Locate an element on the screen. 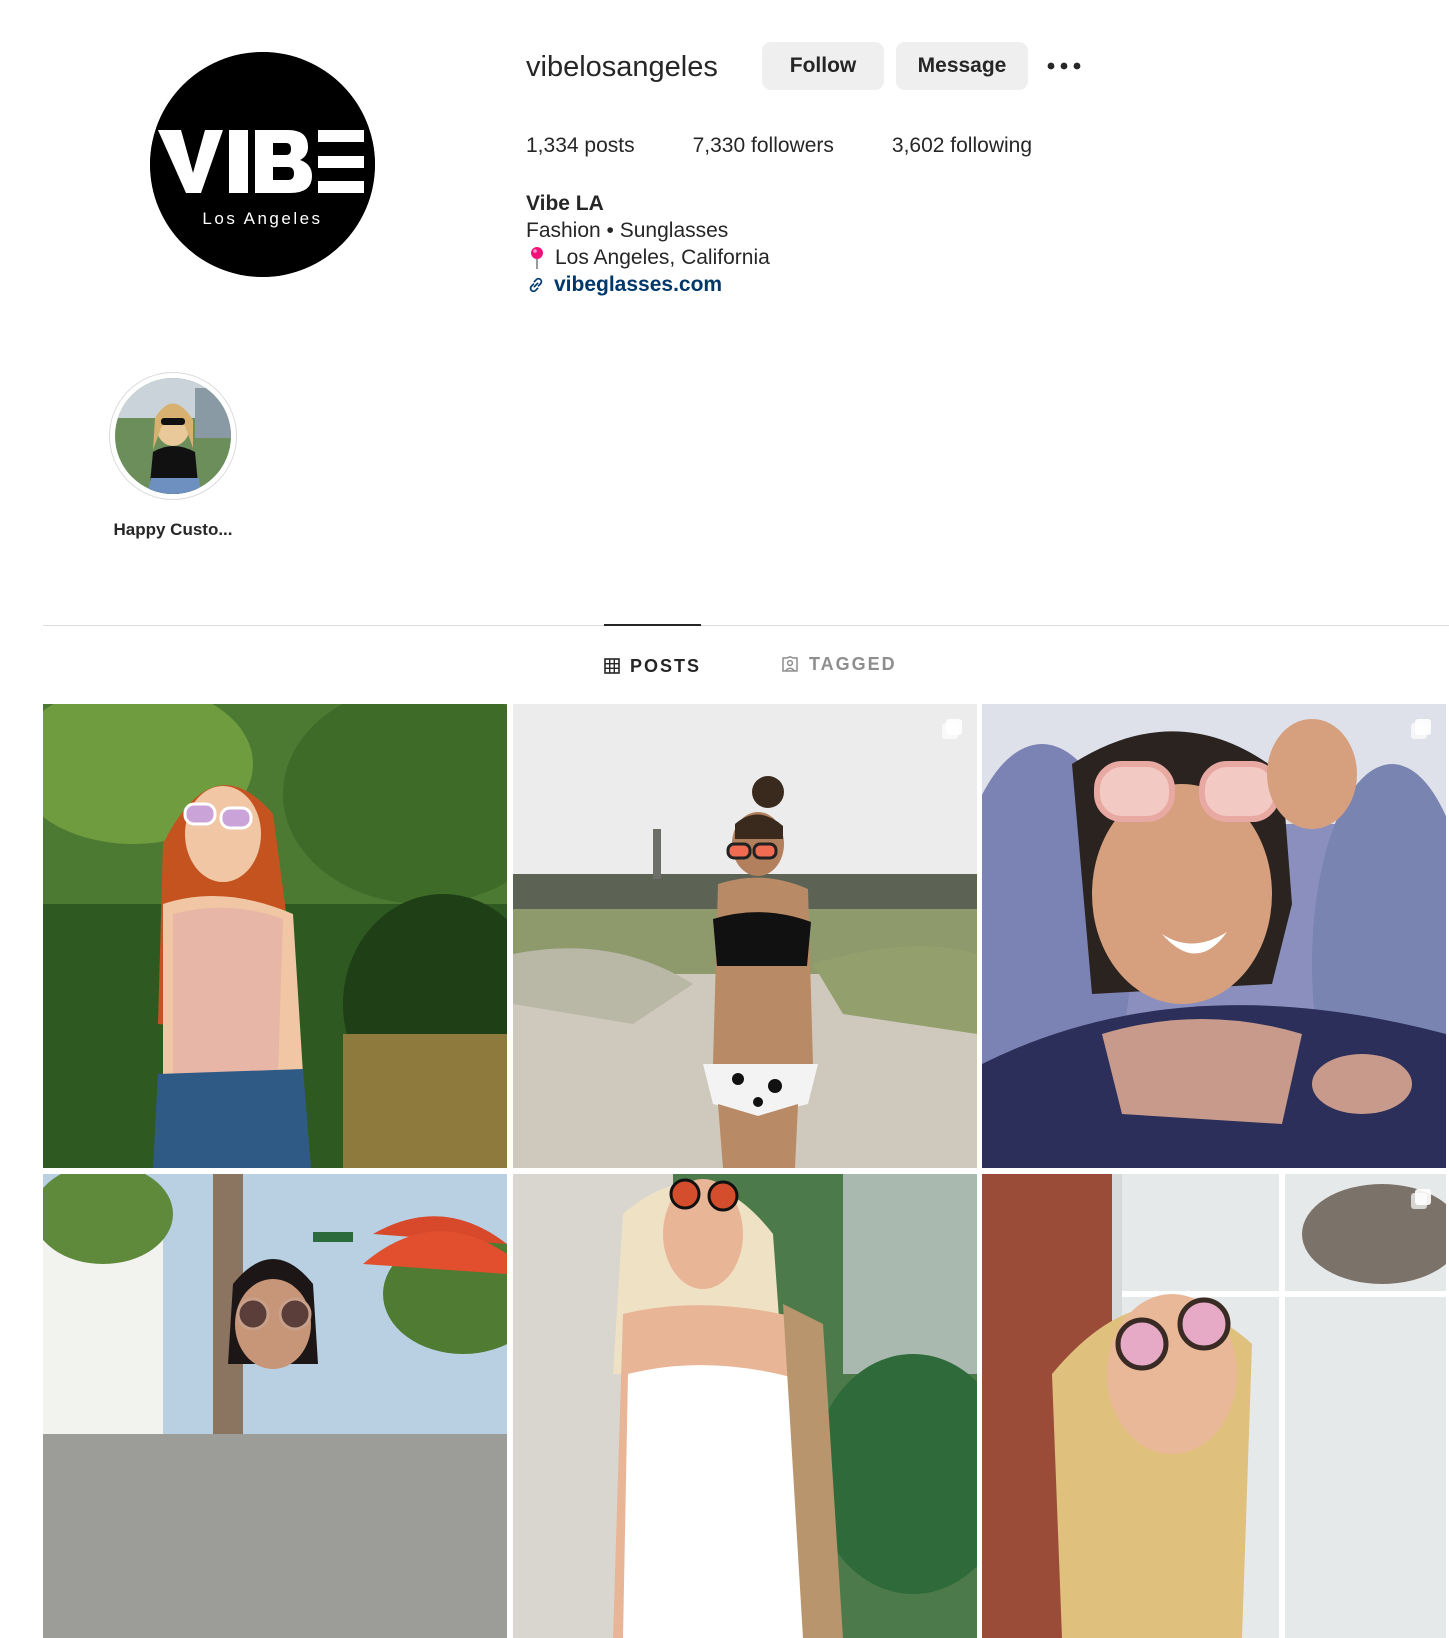 The height and width of the screenshot is (1638, 1449). posts-number: 1,334 is located at coordinates (552, 145).